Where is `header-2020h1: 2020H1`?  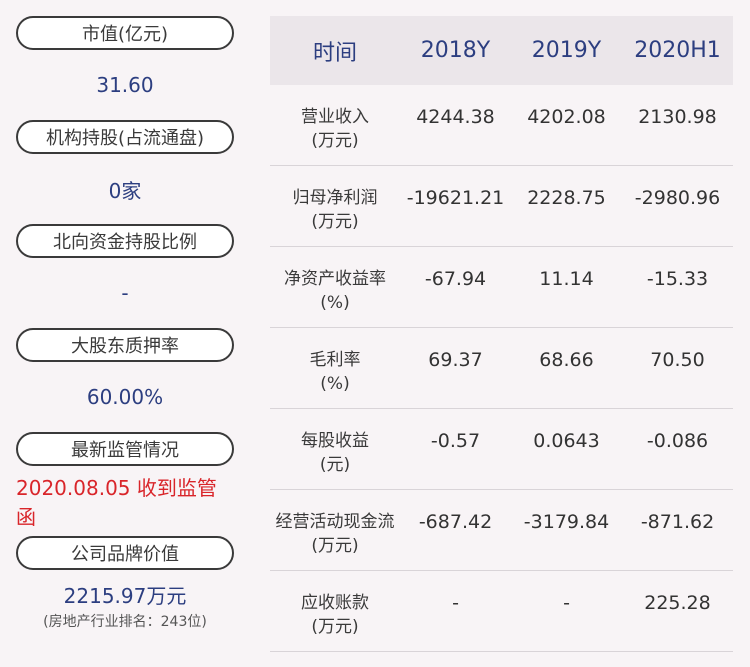
header-2020h1: 2020H1 is located at coordinates (677, 50).